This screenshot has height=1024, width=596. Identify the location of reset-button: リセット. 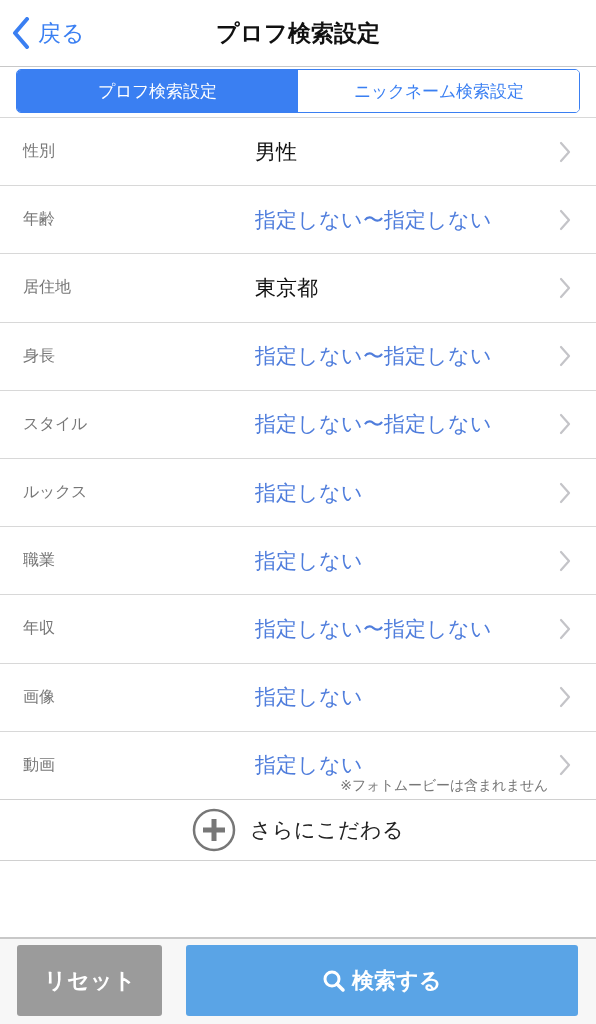
(89, 980).